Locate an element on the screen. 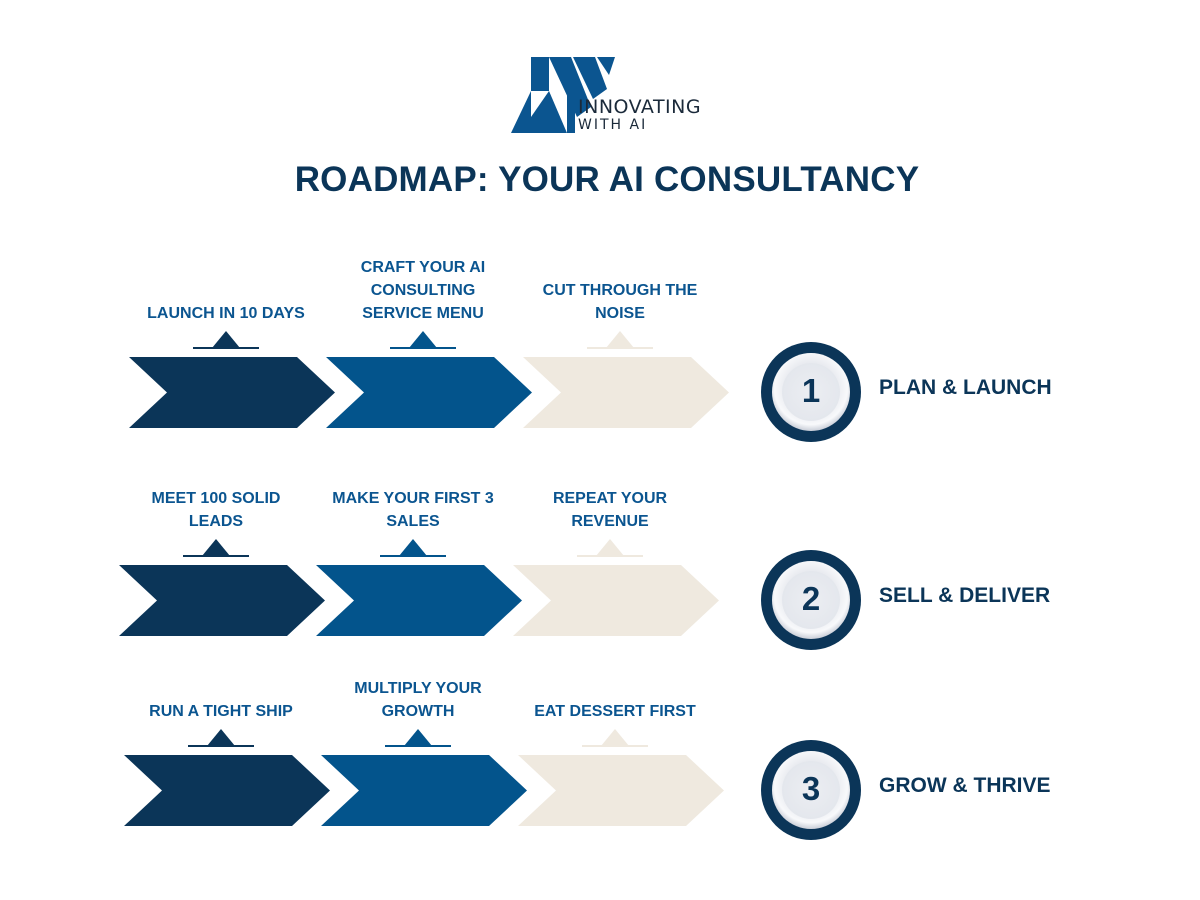  phase-name: PLAN & LAUNCH is located at coordinates (965, 387).